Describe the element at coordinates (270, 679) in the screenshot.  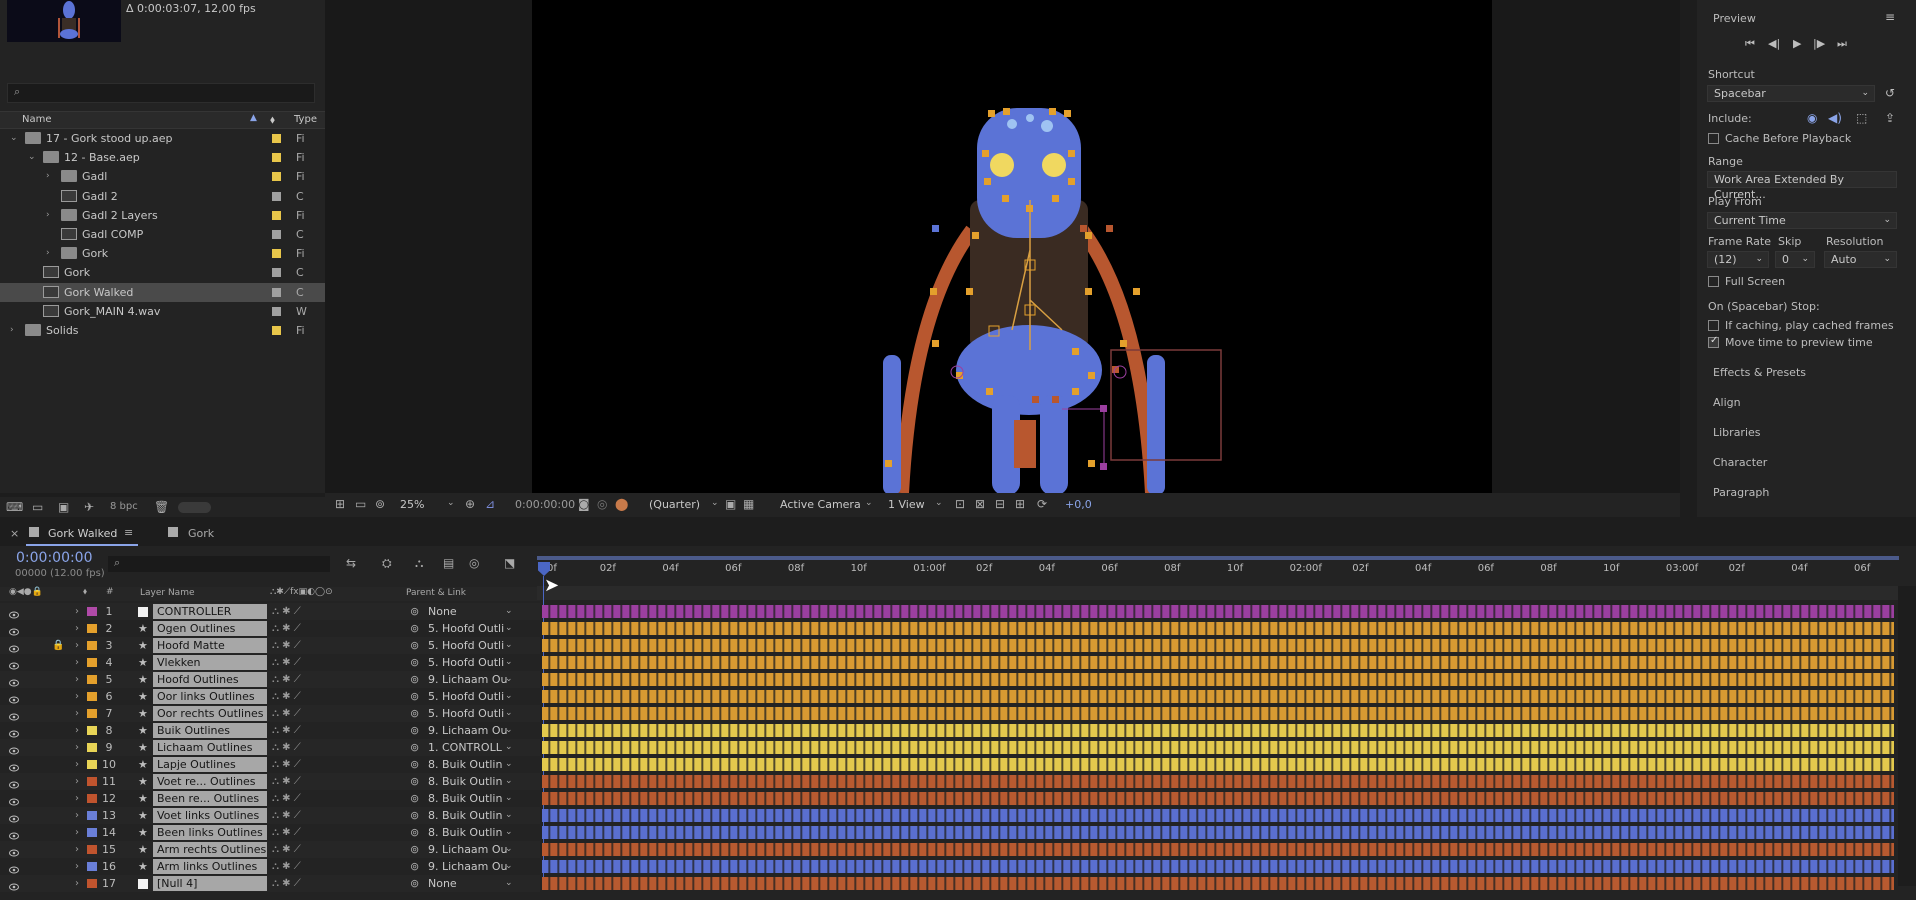
I see `layer-row: › 5 ★ Hoofd Outlines ⛬ ✱ ⟋ ⊚ 9. Lichaam Ou ⌄` at that location.